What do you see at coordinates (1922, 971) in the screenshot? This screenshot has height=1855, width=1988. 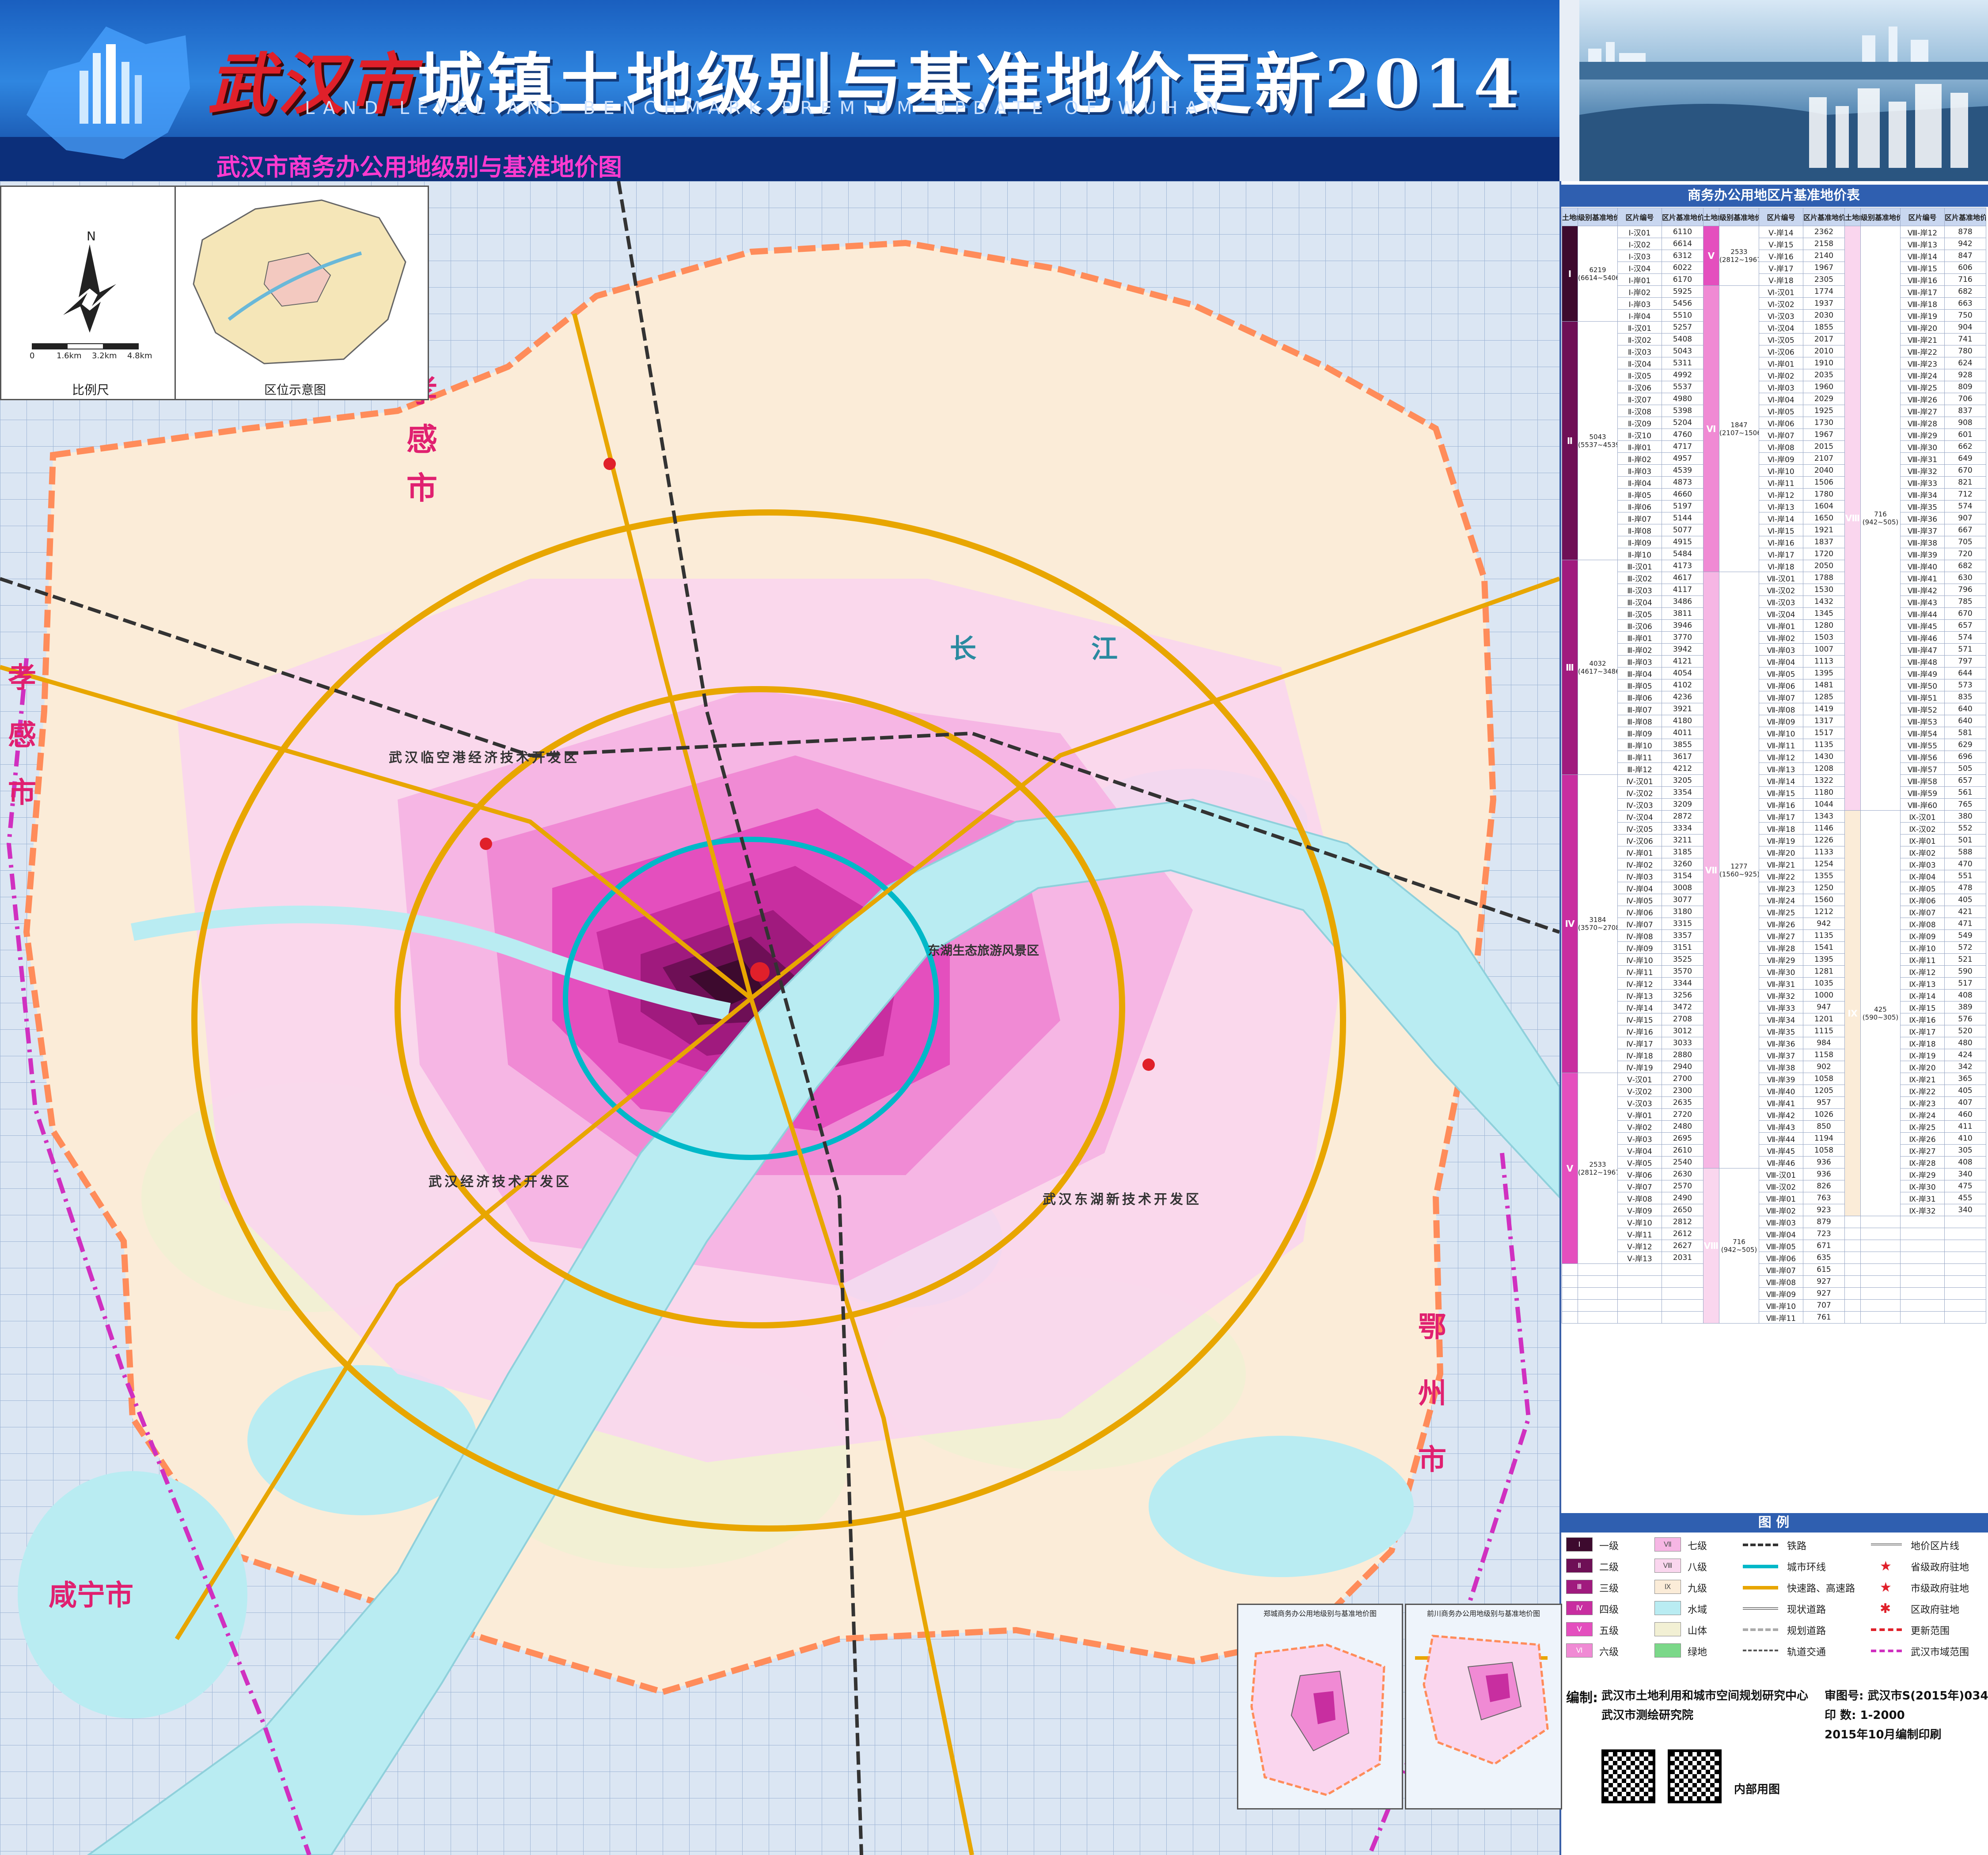 I see `zone-id-cell: Ⅸ-岸12` at bounding box center [1922, 971].